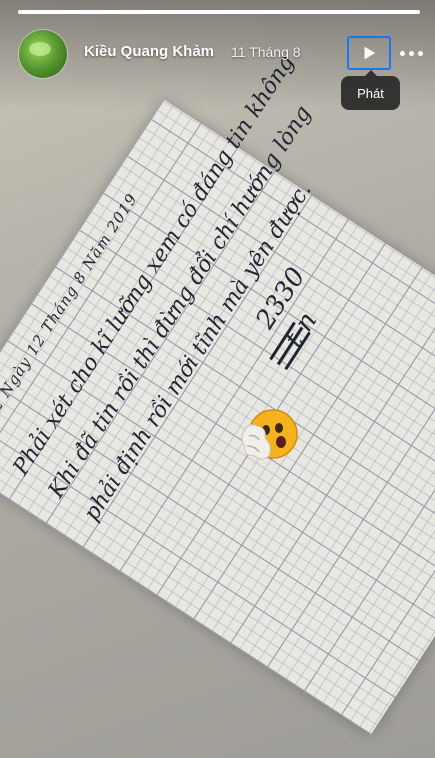  I want to click on more-options-button, so click(411, 53).